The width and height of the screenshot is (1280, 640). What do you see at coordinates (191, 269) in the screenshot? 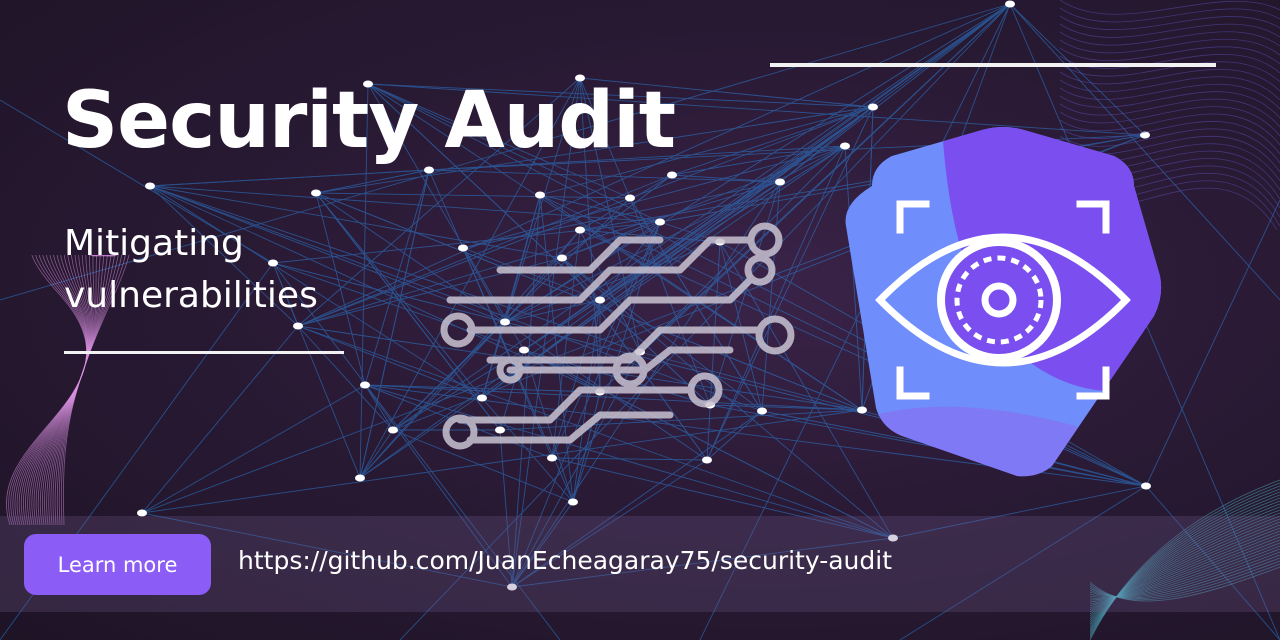
I see `subtitle: Mitigating vulnerabilities` at bounding box center [191, 269].